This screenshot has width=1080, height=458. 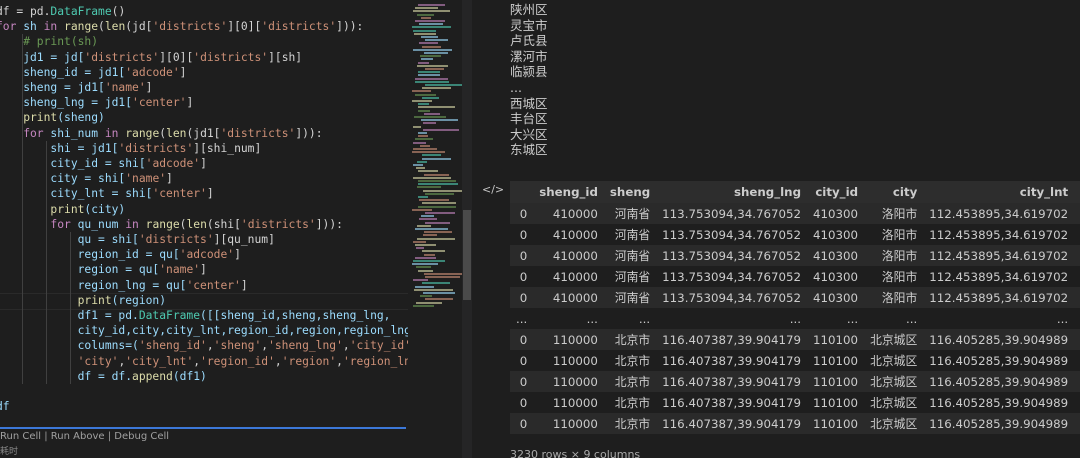 I want to click on code-line: print(sheng), so click(x=52, y=117).